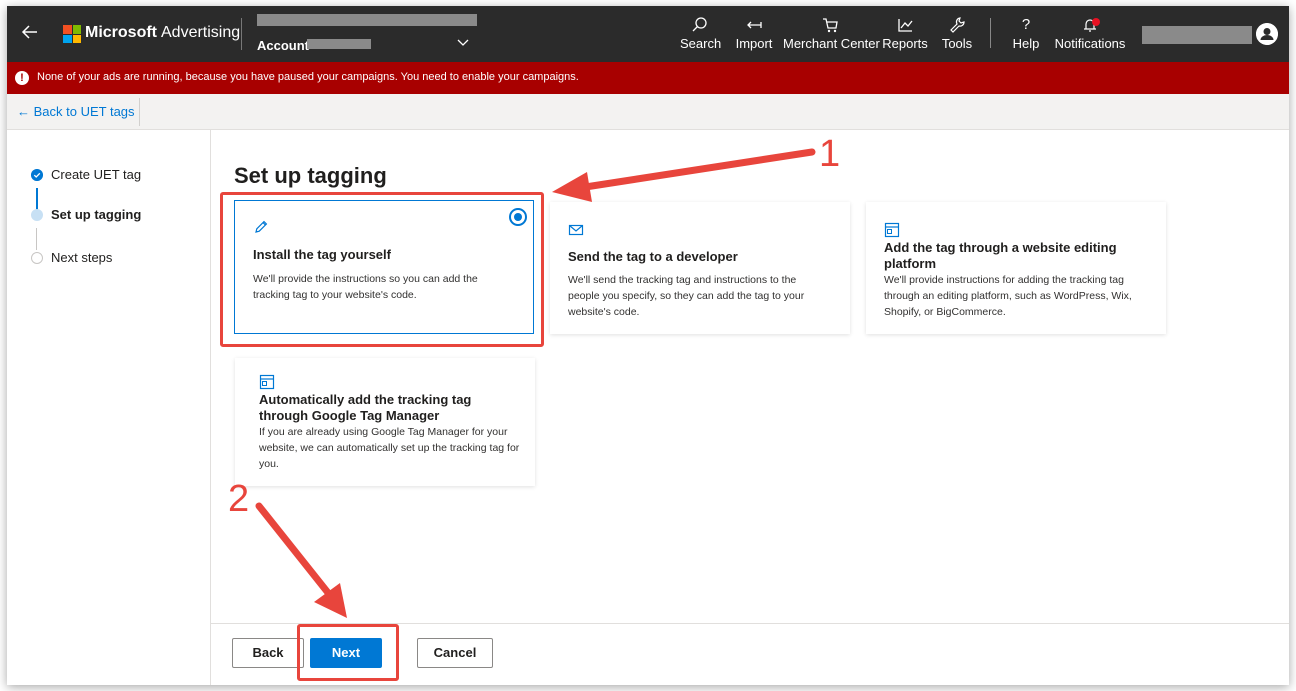 This screenshot has height=691, width=1296. Describe the element at coordinates (1197, 35) in the screenshot. I see `redacted-user-name` at that location.